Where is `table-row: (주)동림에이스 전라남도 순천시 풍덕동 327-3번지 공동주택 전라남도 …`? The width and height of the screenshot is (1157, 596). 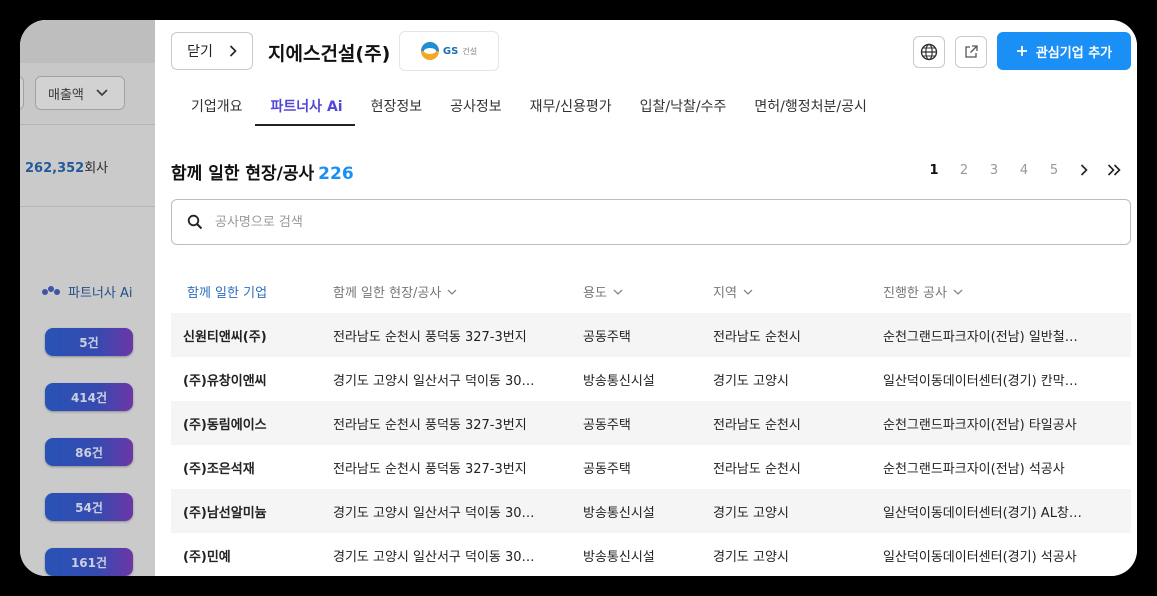 table-row: (주)동림에이스 전라남도 순천시 풍덕동 327-3번지 공동주택 전라남도 … is located at coordinates (651, 423).